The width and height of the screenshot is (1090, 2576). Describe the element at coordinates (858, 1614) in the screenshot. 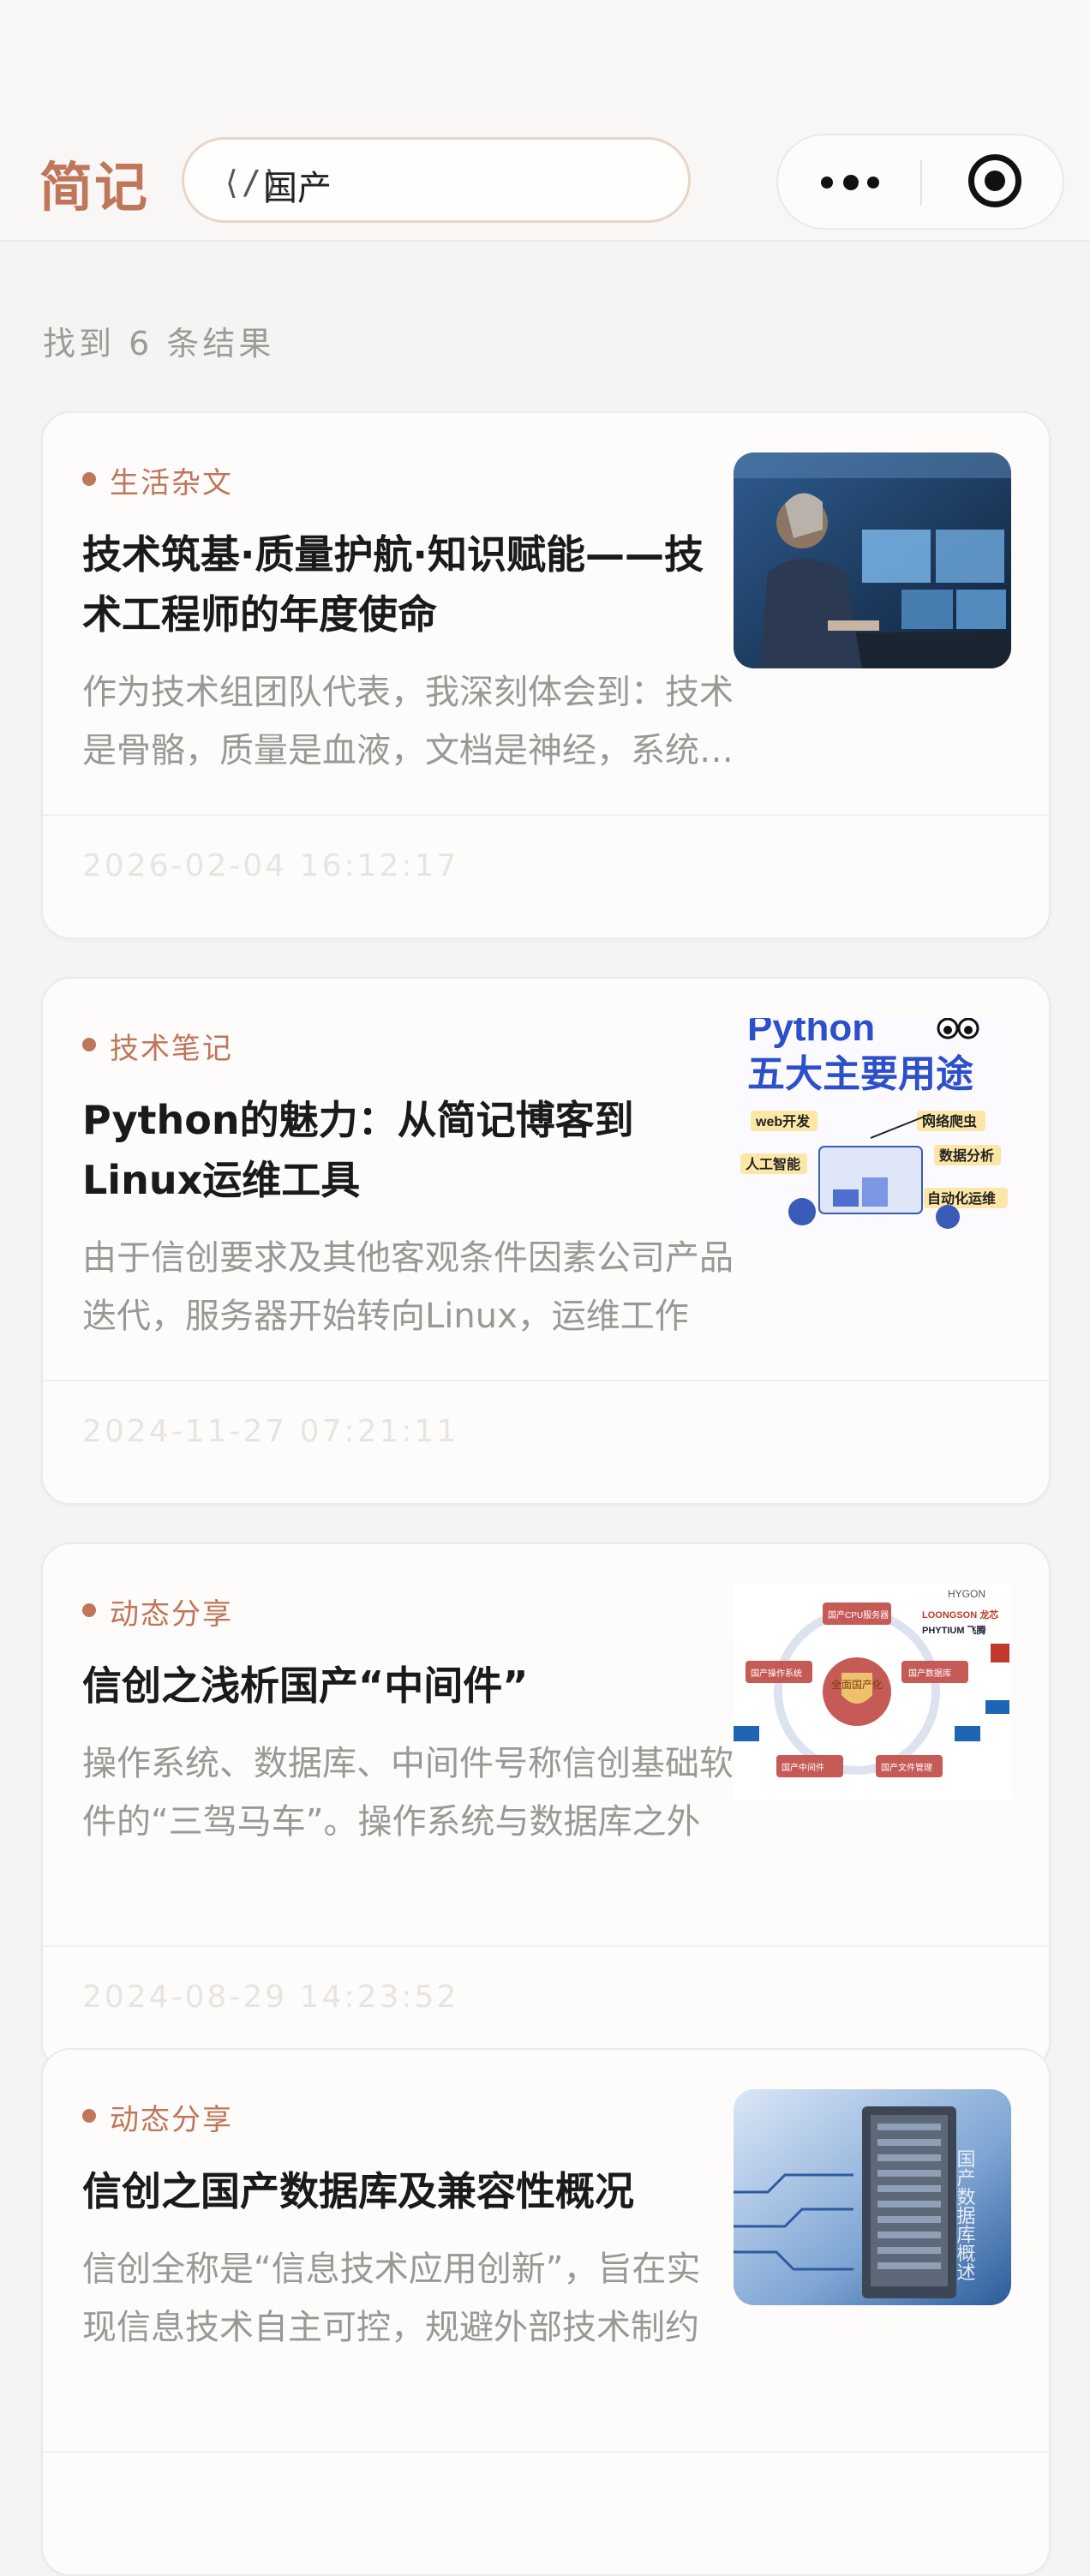

I see `node-cpu: 国产CPU服务器` at that location.